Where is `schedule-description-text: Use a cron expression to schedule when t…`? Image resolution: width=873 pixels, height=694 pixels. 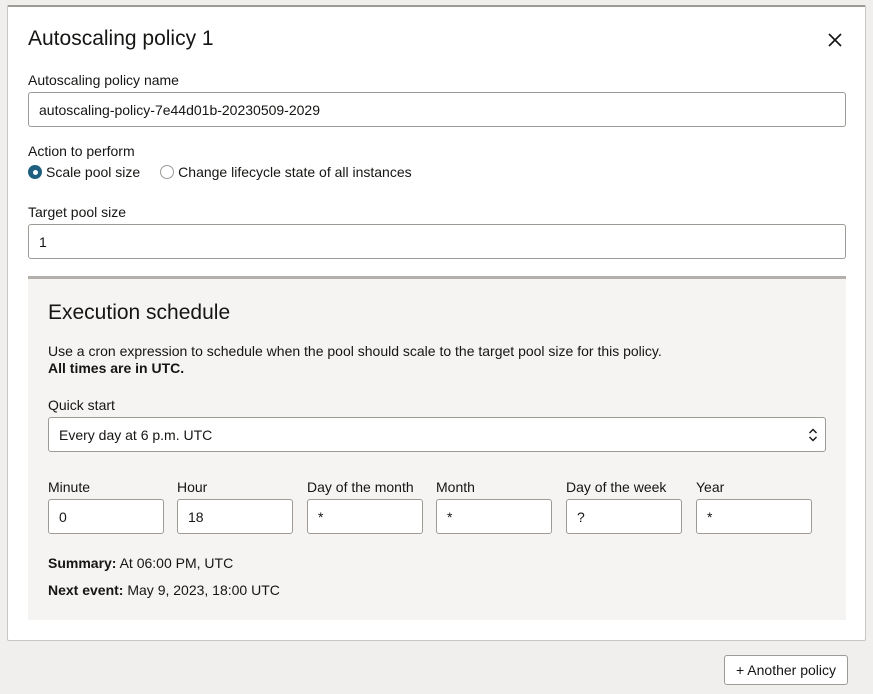
schedule-description-text: Use a cron expression to schedule when t… is located at coordinates (355, 351).